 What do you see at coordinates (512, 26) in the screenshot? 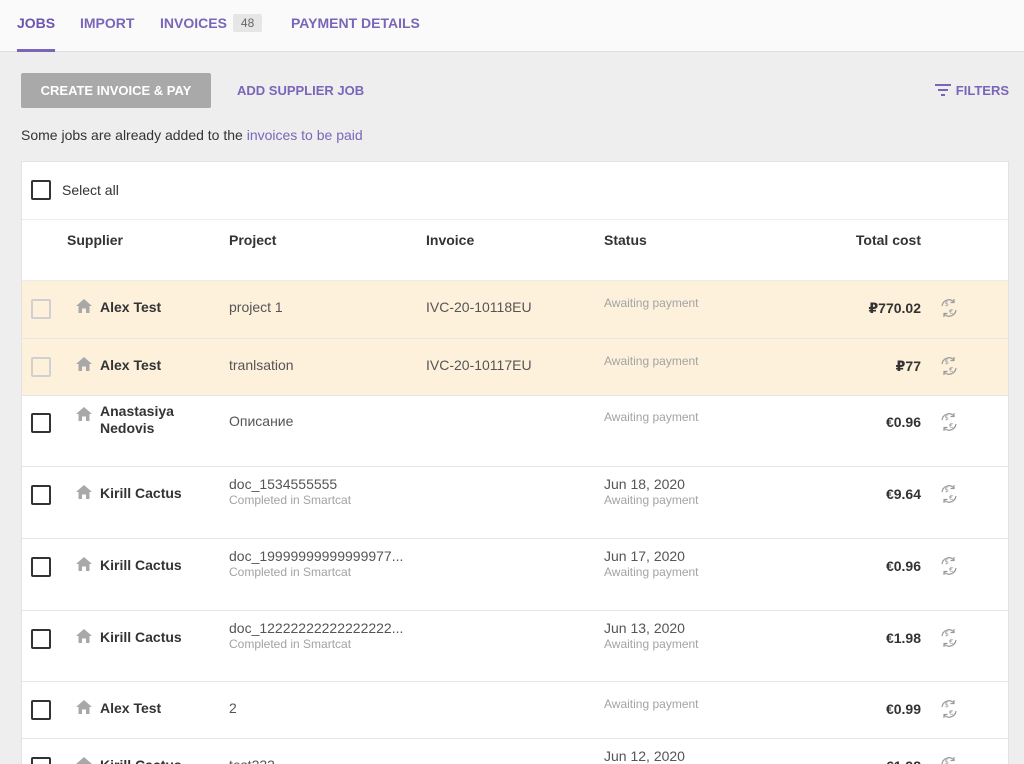
I see `top-tabs: JOBS IMPORT INVOICES 48 PAYMENT DETAILS` at bounding box center [512, 26].